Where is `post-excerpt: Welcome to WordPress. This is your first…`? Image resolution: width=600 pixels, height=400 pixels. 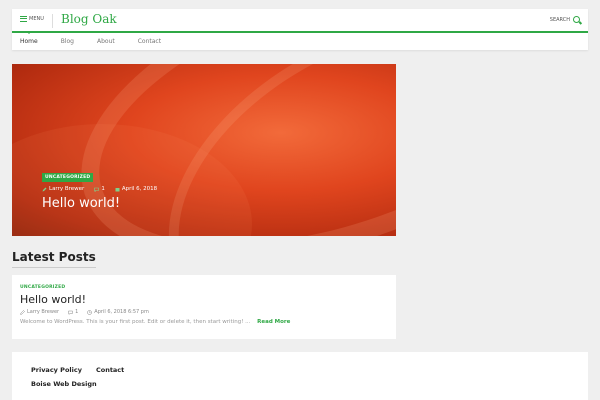
post-excerpt: Welcome to WordPress. This is your first… is located at coordinates (204, 322).